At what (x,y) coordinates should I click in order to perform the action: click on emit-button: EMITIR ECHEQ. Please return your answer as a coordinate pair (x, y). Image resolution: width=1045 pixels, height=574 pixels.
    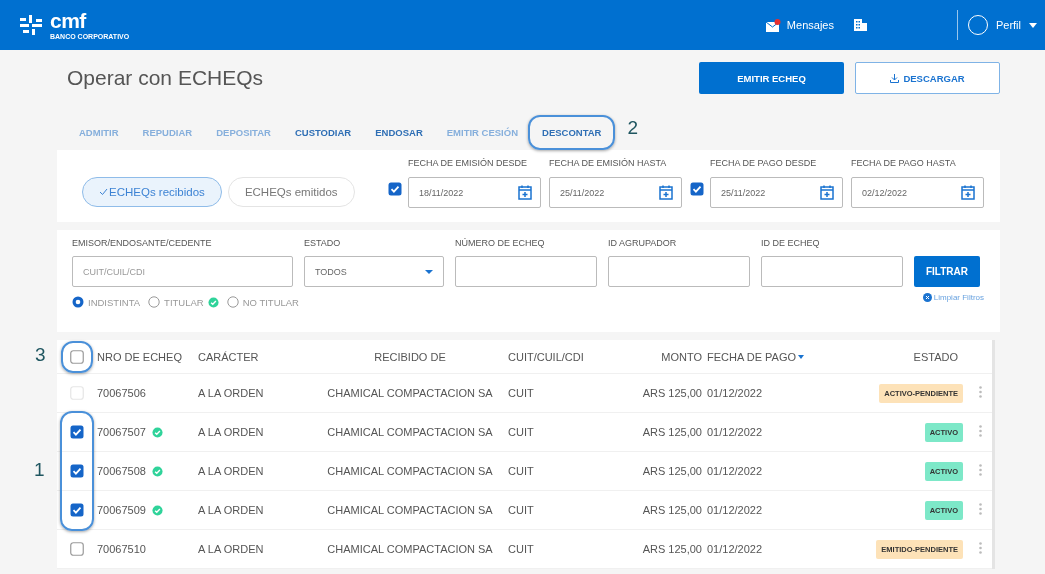
    Looking at the image, I should click on (771, 78).